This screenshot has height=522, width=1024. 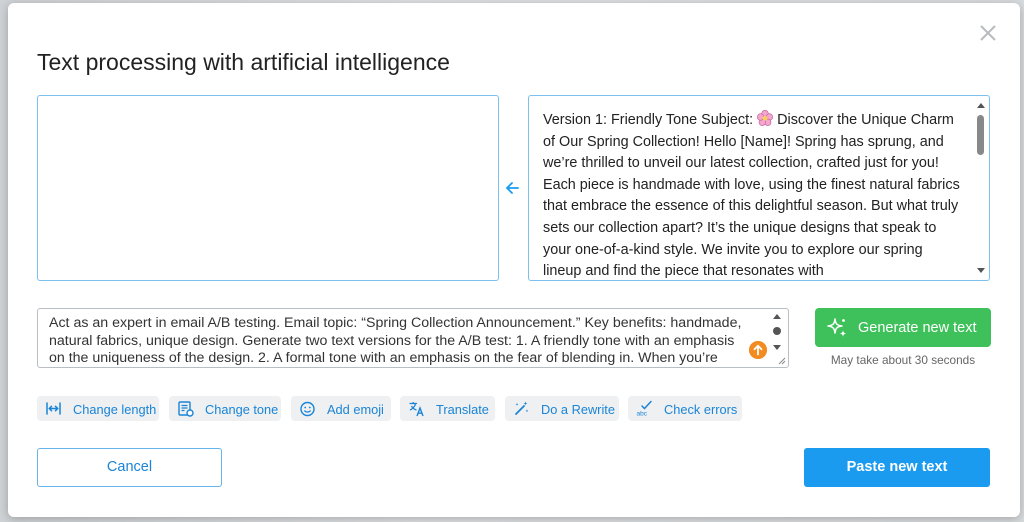 I want to click on svg-text: abc, so click(x=642, y=414).